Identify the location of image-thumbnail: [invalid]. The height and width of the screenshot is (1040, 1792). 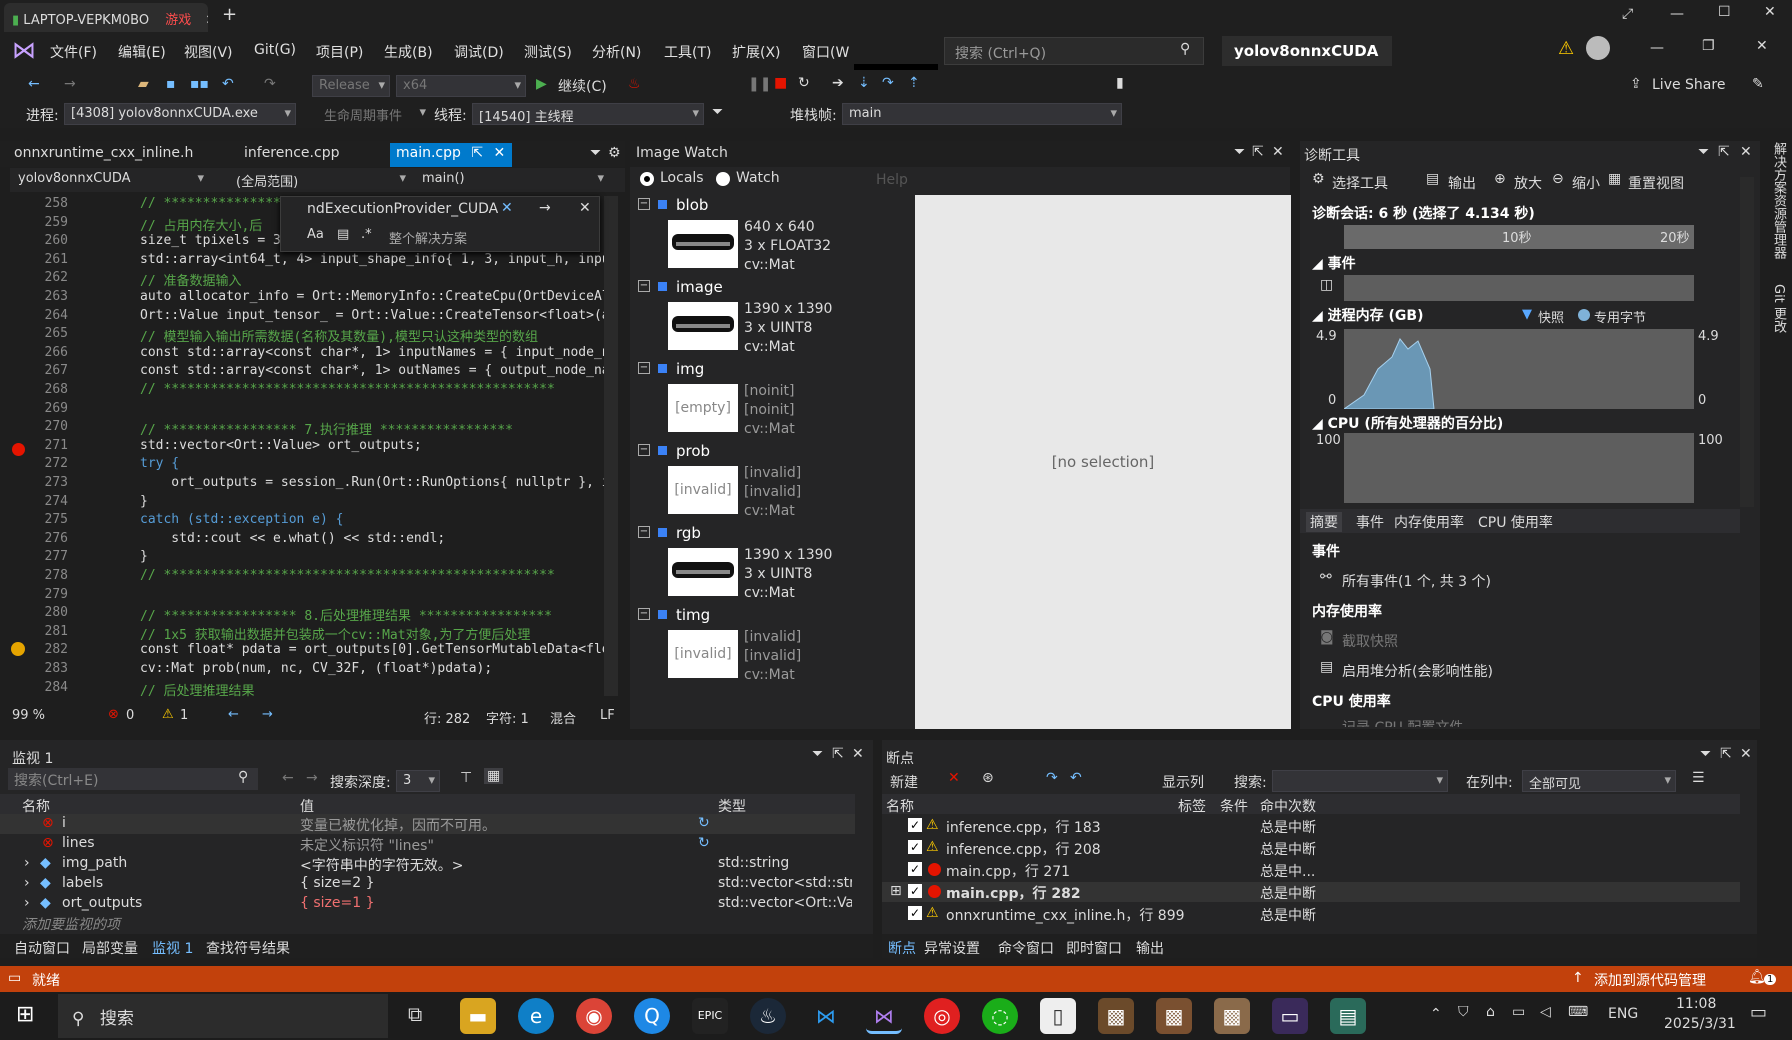
(703, 490).